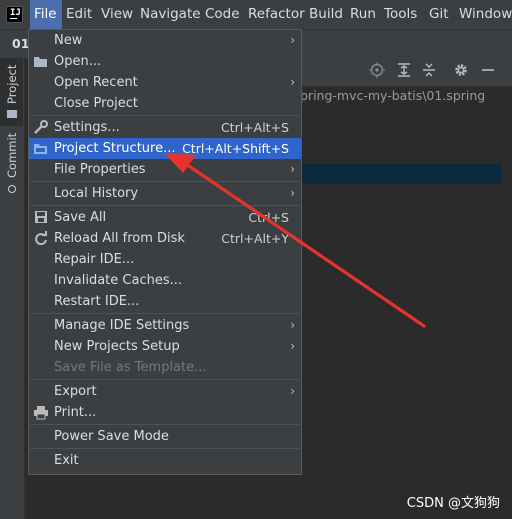 This screenshot has width=512, height=519. What do you see at coordinates (96, 193) in the screenshot?
I see `local-history-label: Local History` at bounding box center [96, 193].